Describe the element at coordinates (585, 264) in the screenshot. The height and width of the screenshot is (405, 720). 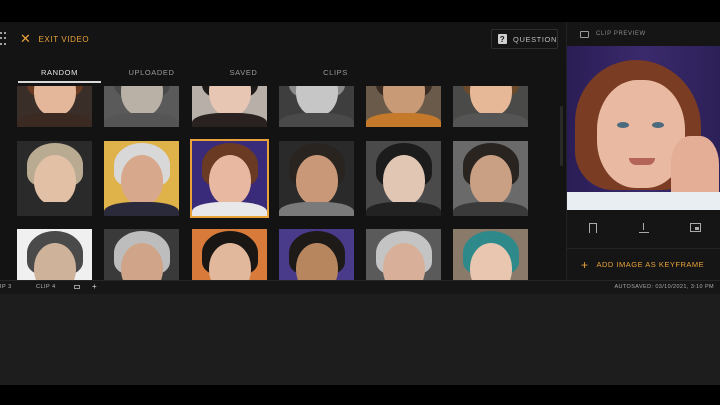
I see `plus-icon: +` at that location.